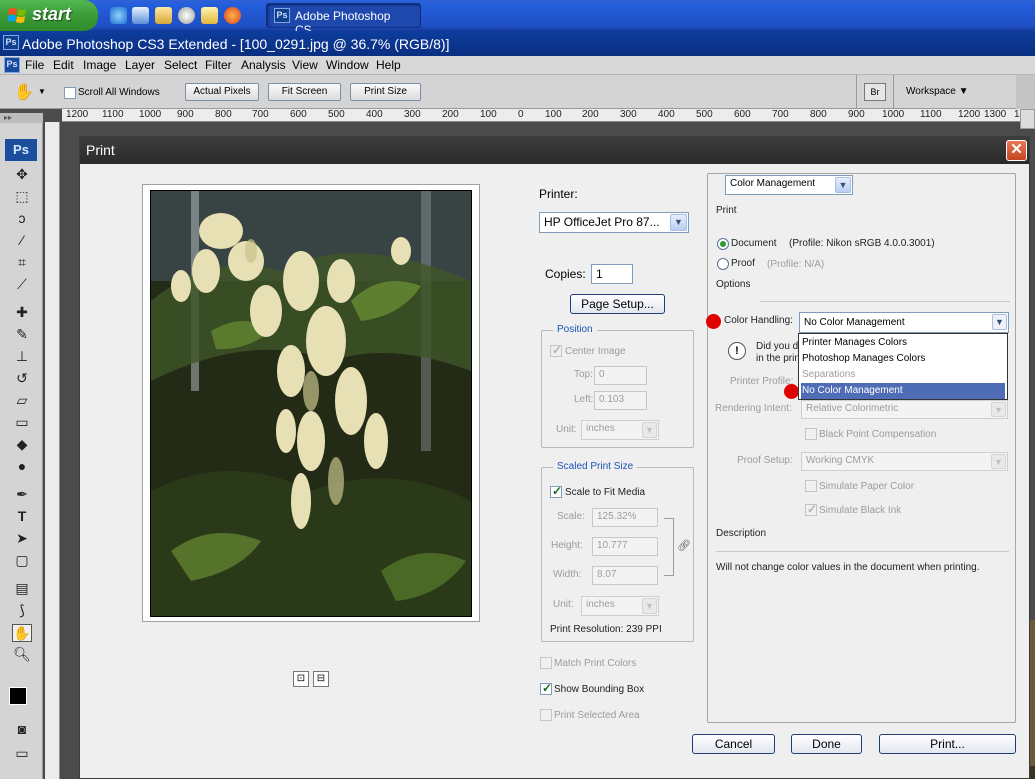 The width and height of the screenshot is (1035, 779). I want to click on slice-tool-icon: ⟋, so click(22, 285).